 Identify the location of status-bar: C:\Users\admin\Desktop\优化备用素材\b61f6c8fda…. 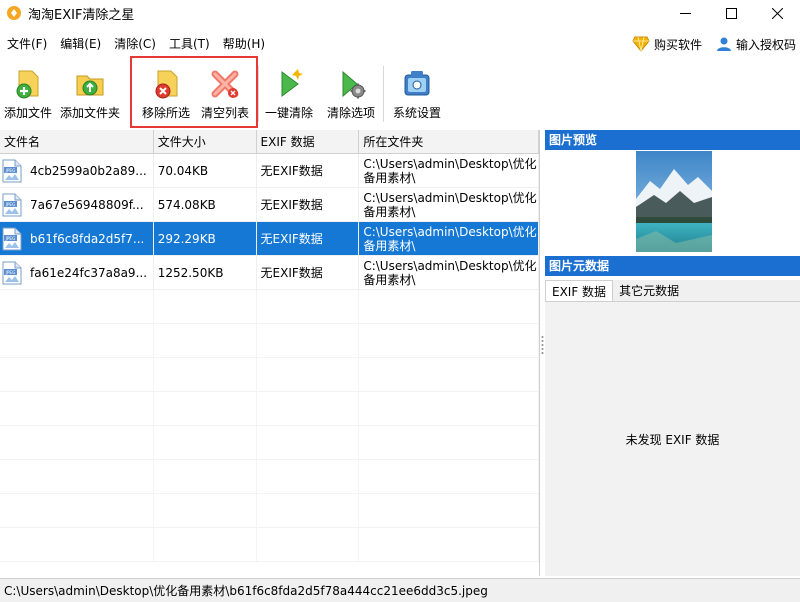
(400, 590).